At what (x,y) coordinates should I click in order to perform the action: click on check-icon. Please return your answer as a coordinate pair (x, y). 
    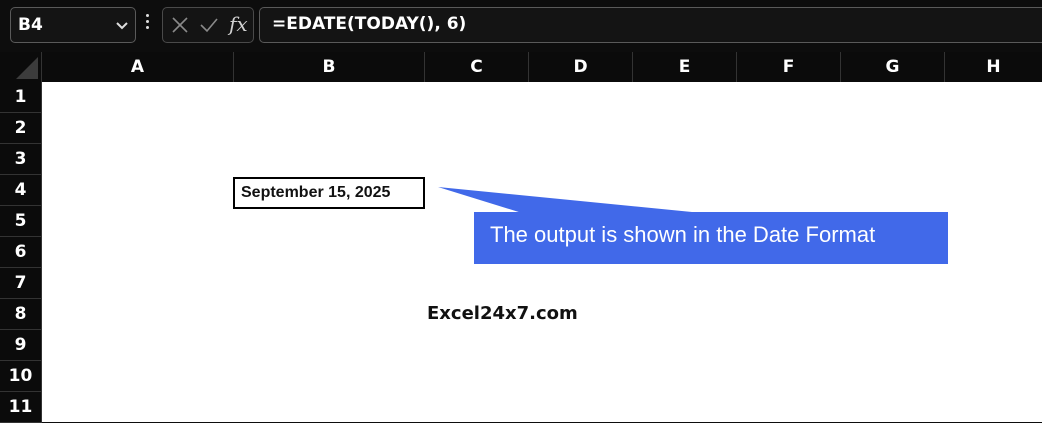
    Looking at the image, I should click on (209, 25).